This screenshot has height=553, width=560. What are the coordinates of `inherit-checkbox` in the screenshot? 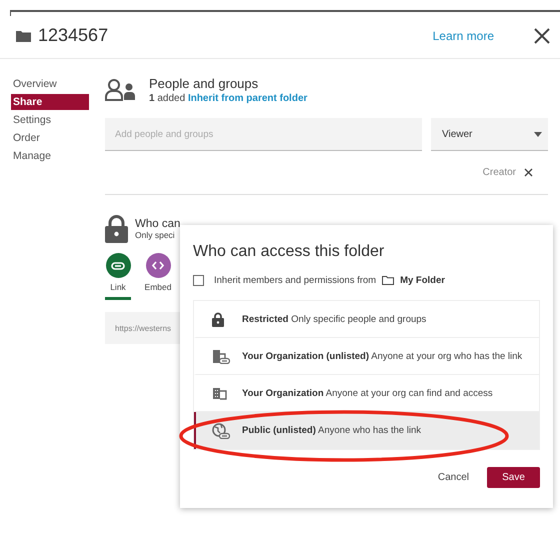 It's located at (198, 280).